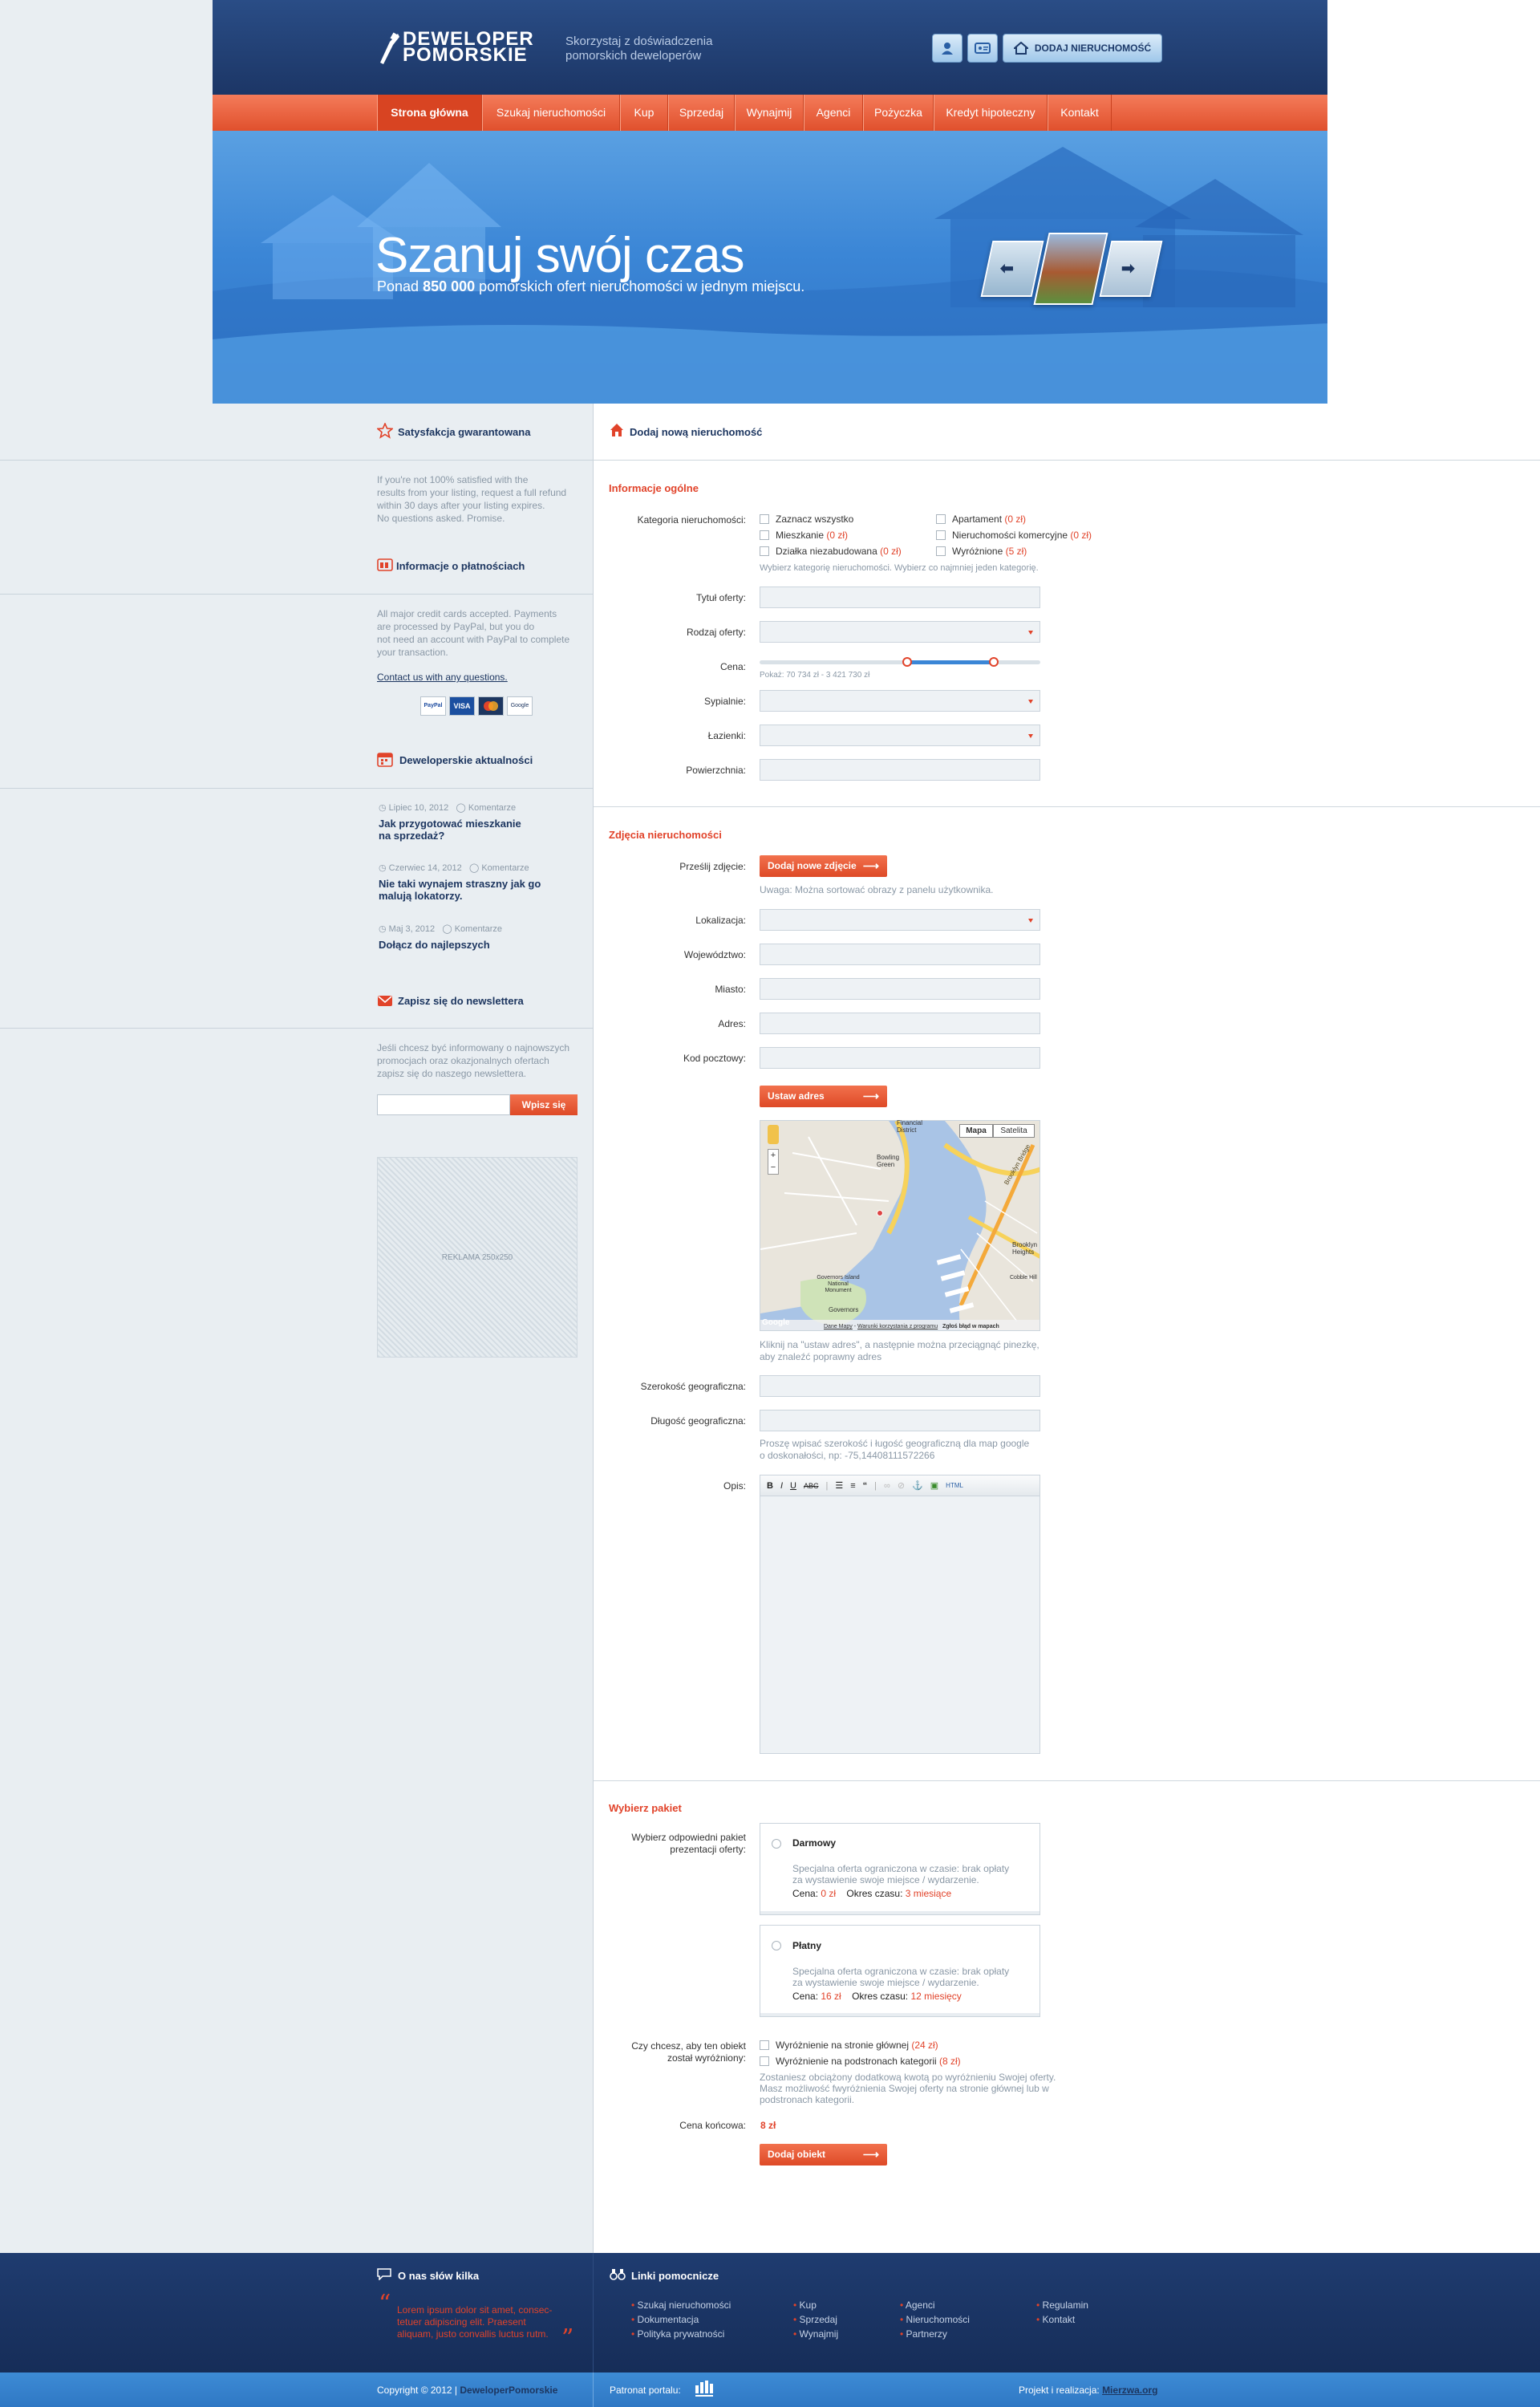 Image resolution: width=1540 pixels, height=2407 pixels. What do you see at coordinates (935, 2305) in the screenshot?
I see `footer-link: Agenci` at bounding box center [935, 2305].